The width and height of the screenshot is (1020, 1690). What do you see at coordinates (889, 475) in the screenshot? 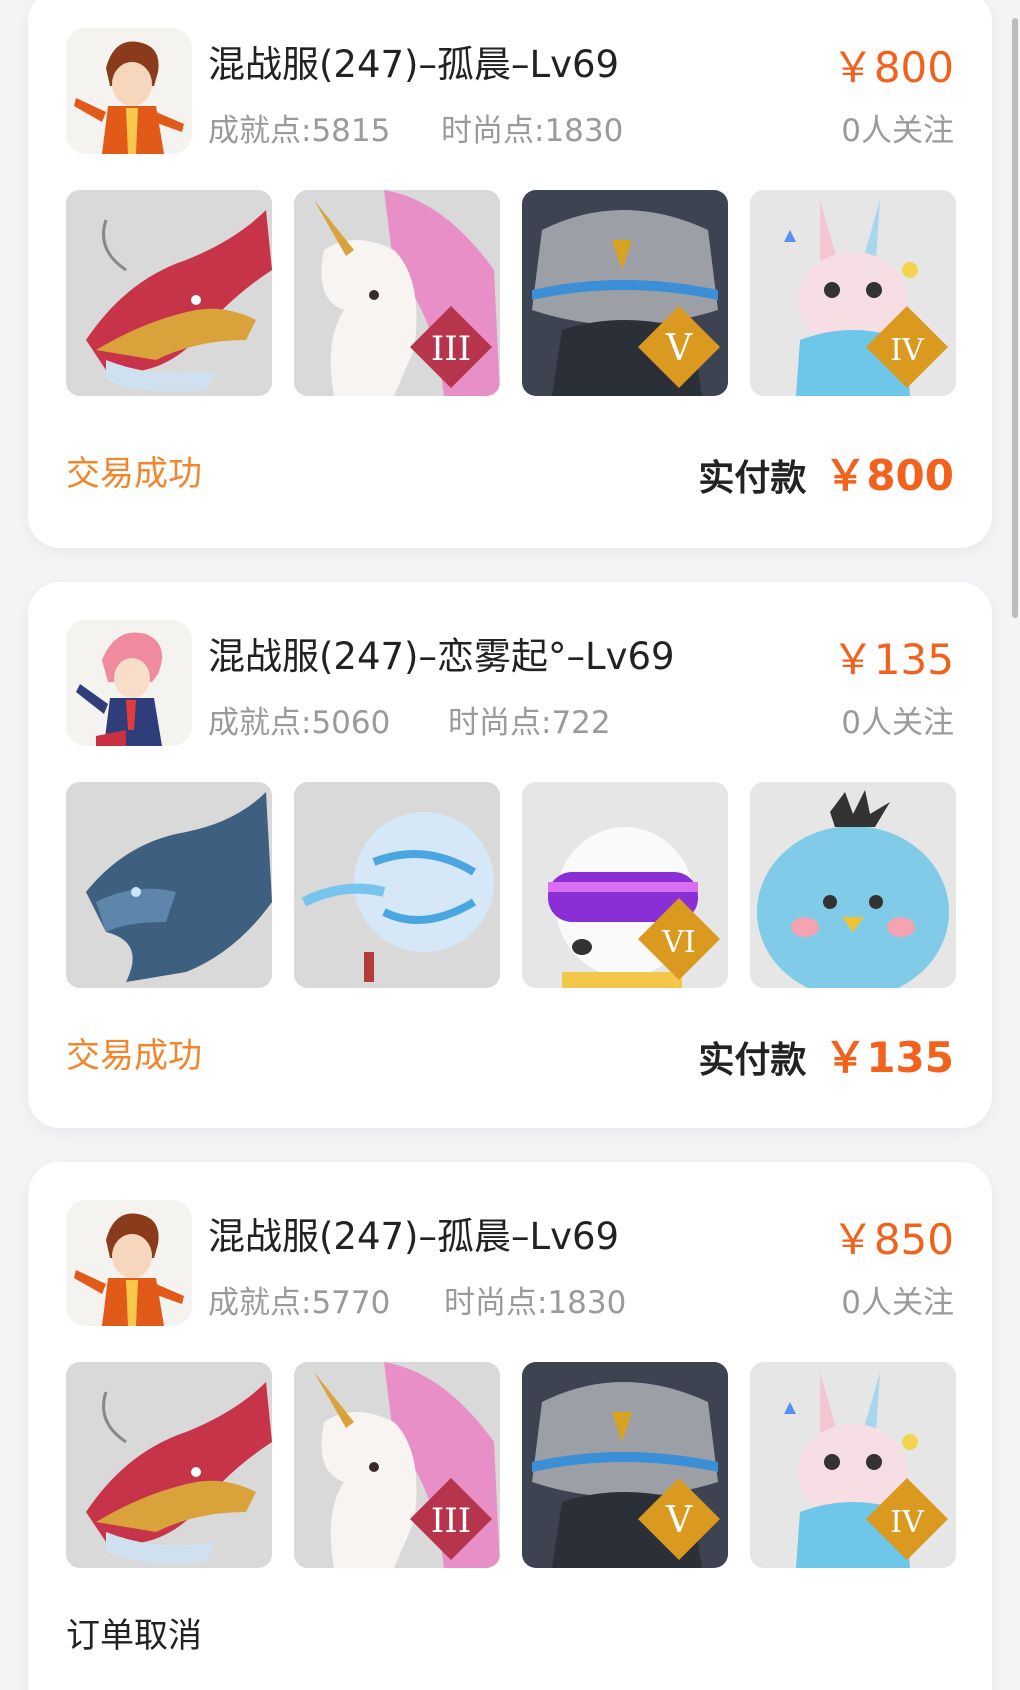
I see `paid-amount: ￥800` at bounding box center [889, 475].